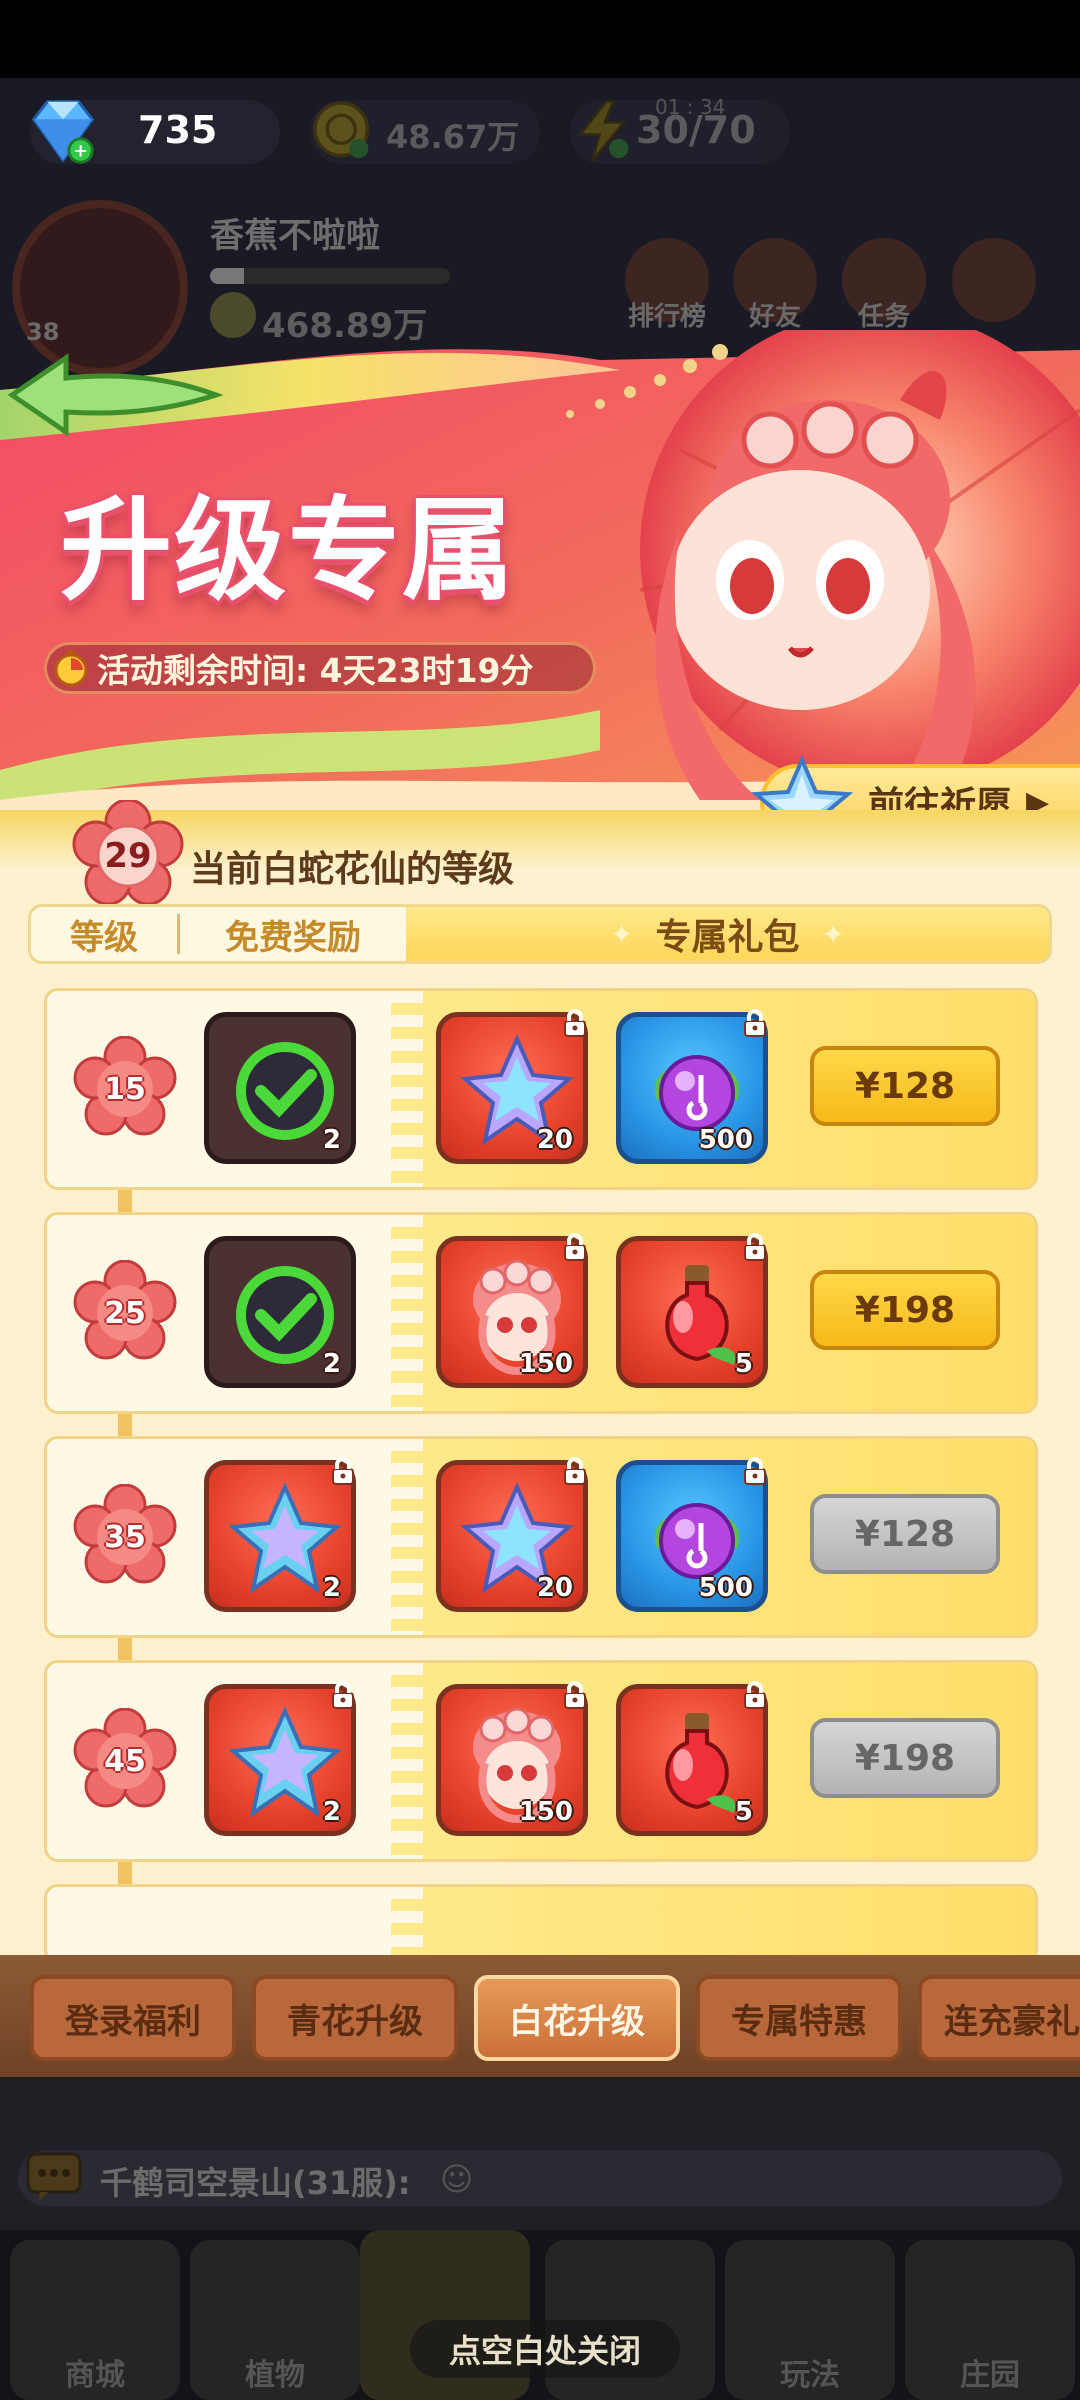 This screenshot has height=2400, width=1080. I want to click on more-button, so click(994, 280).